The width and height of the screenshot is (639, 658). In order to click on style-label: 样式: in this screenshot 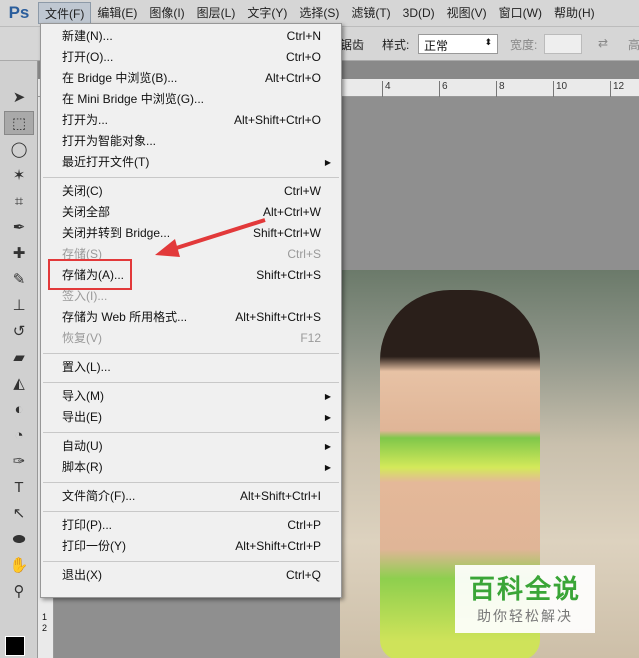, I will do `click(396, 45)`.